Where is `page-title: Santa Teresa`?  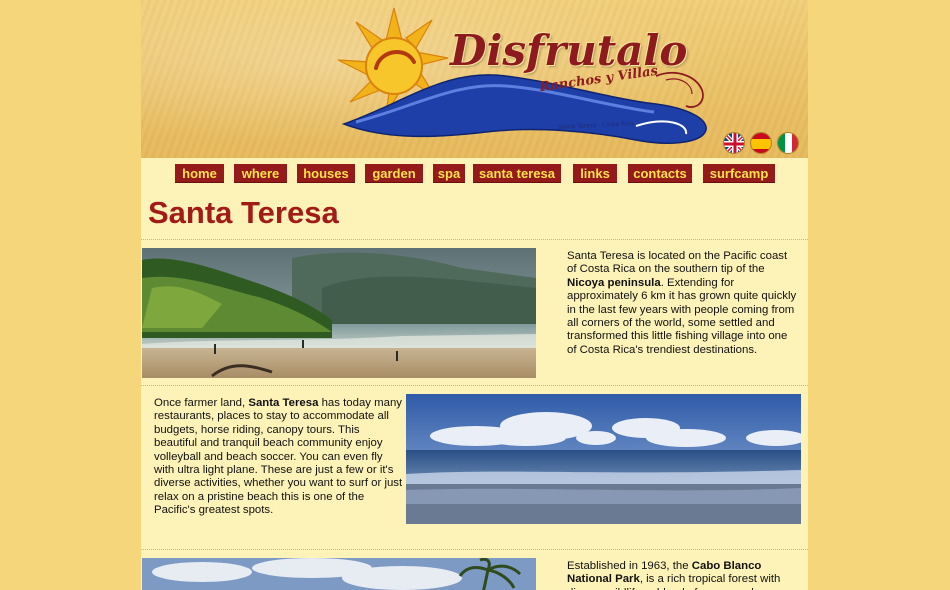 page-title: Santa Teresa is located at coordinates (243, 212).